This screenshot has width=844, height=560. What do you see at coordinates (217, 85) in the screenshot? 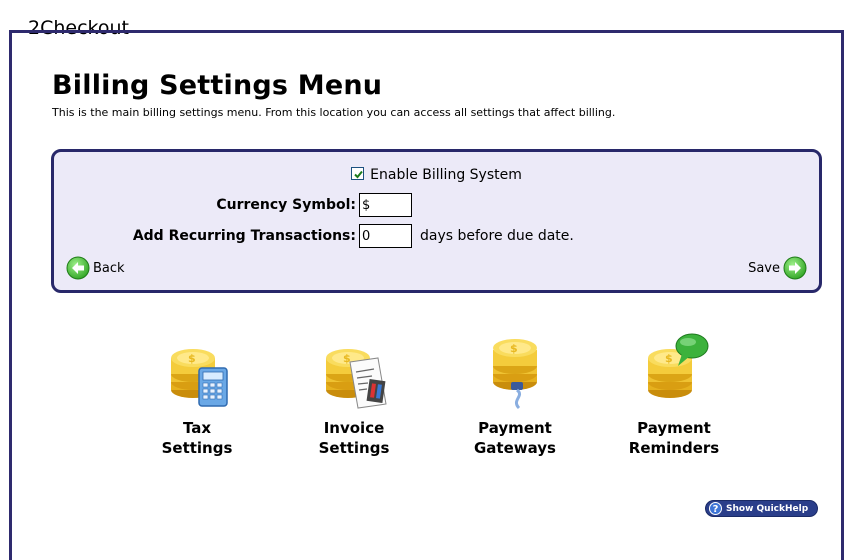
I see `page-title: Billing Settings Menu` at bounding box center [217, 85].